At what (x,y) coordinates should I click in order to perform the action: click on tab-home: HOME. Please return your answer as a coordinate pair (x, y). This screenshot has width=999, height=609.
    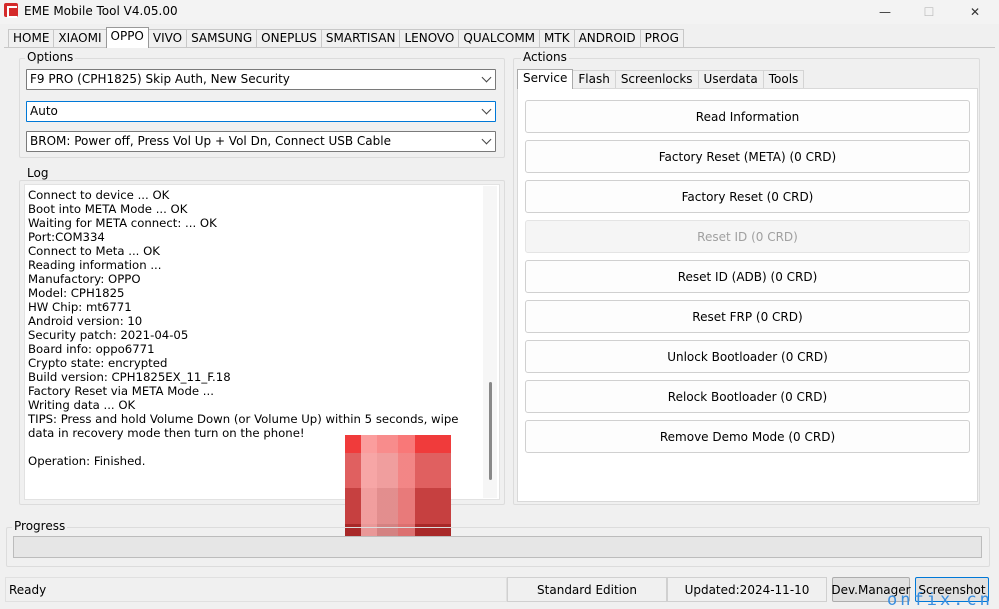
    Looking at the image, I should click on (31, 38).